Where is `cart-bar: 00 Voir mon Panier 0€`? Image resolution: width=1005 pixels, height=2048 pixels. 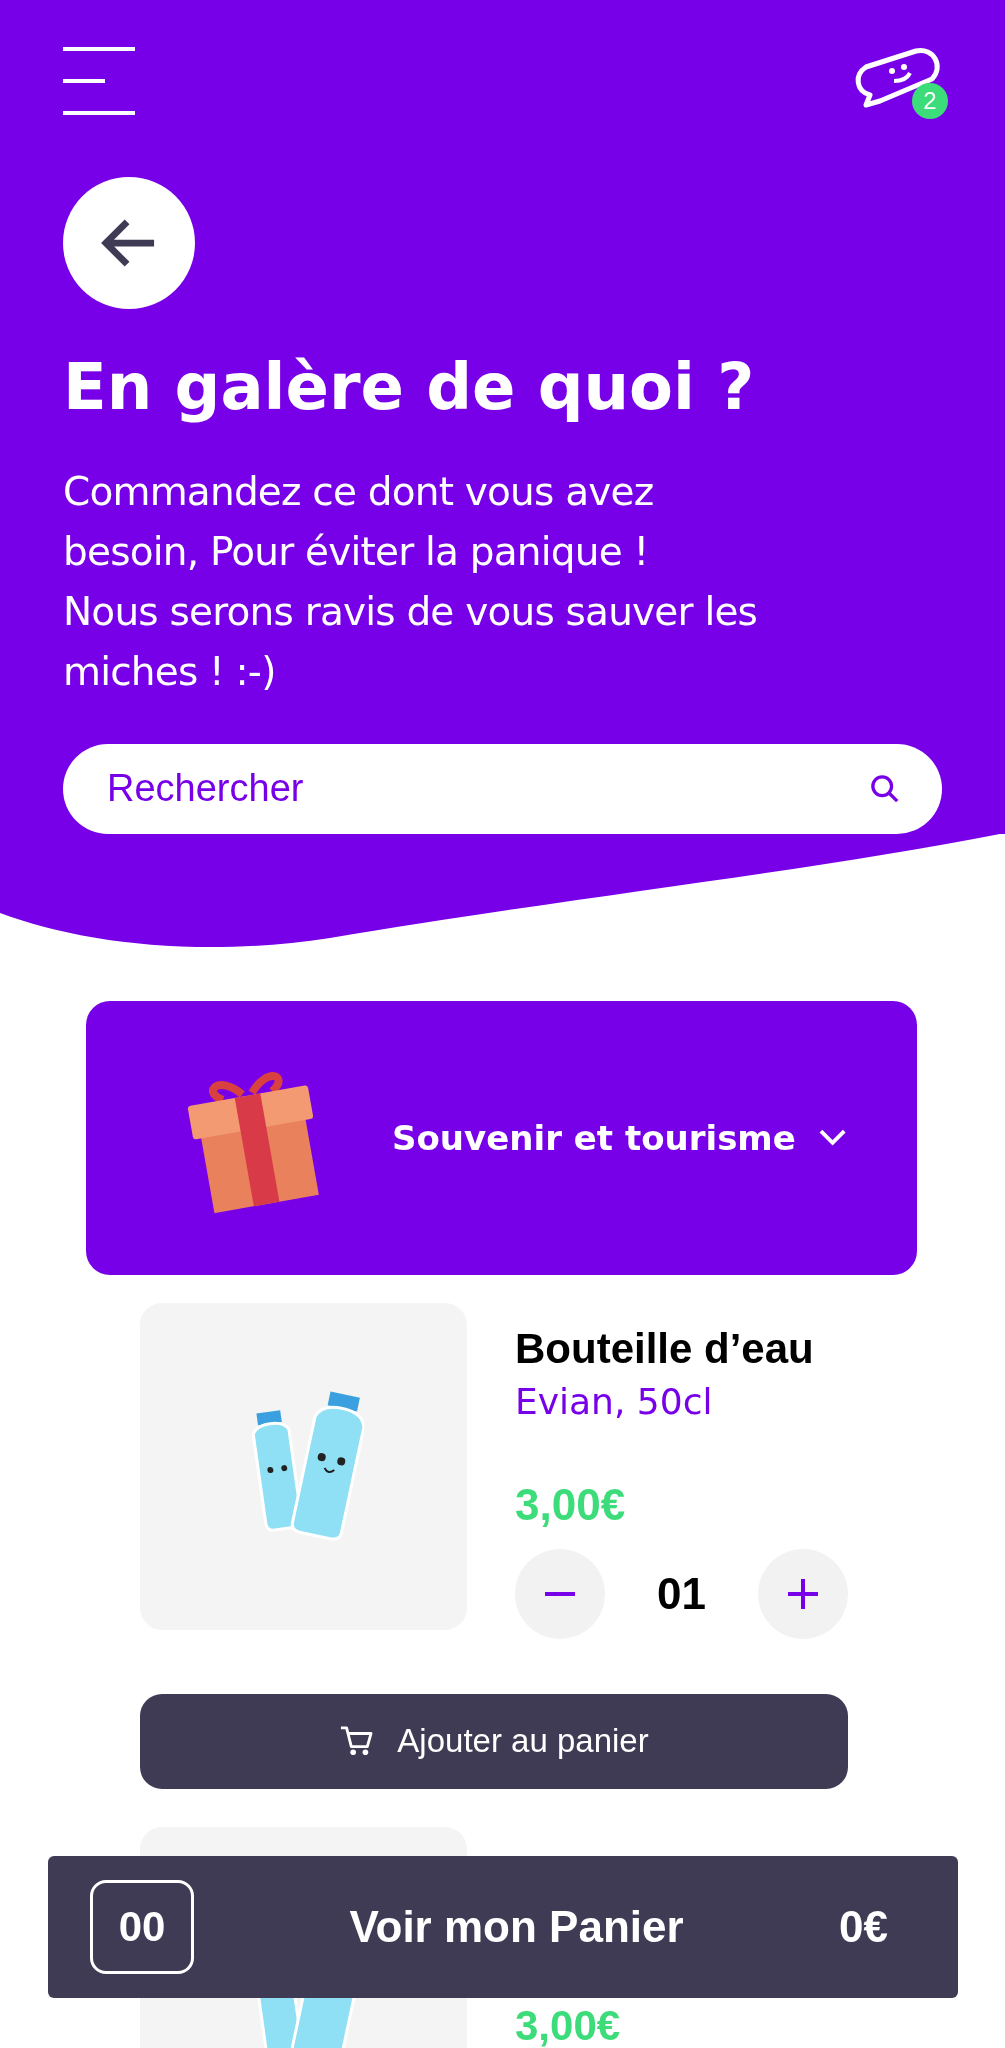 cart-bar: 00 Voir mon Panier 0€ is located at coordinates (503, 1927).